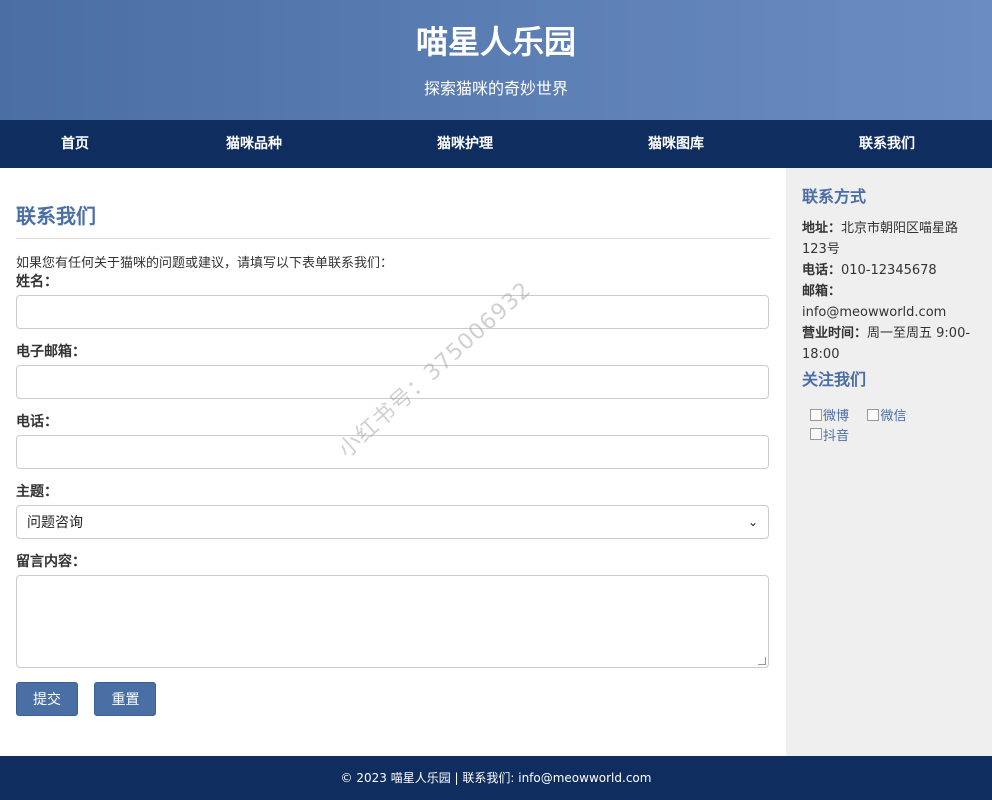  What do you see at coordinates (496, 144) in the screenshot?
I see `main-nav: 首页 猫咪品种 猫咪护理 猫咪图库 联系我们` at bounding box center [496, 144].